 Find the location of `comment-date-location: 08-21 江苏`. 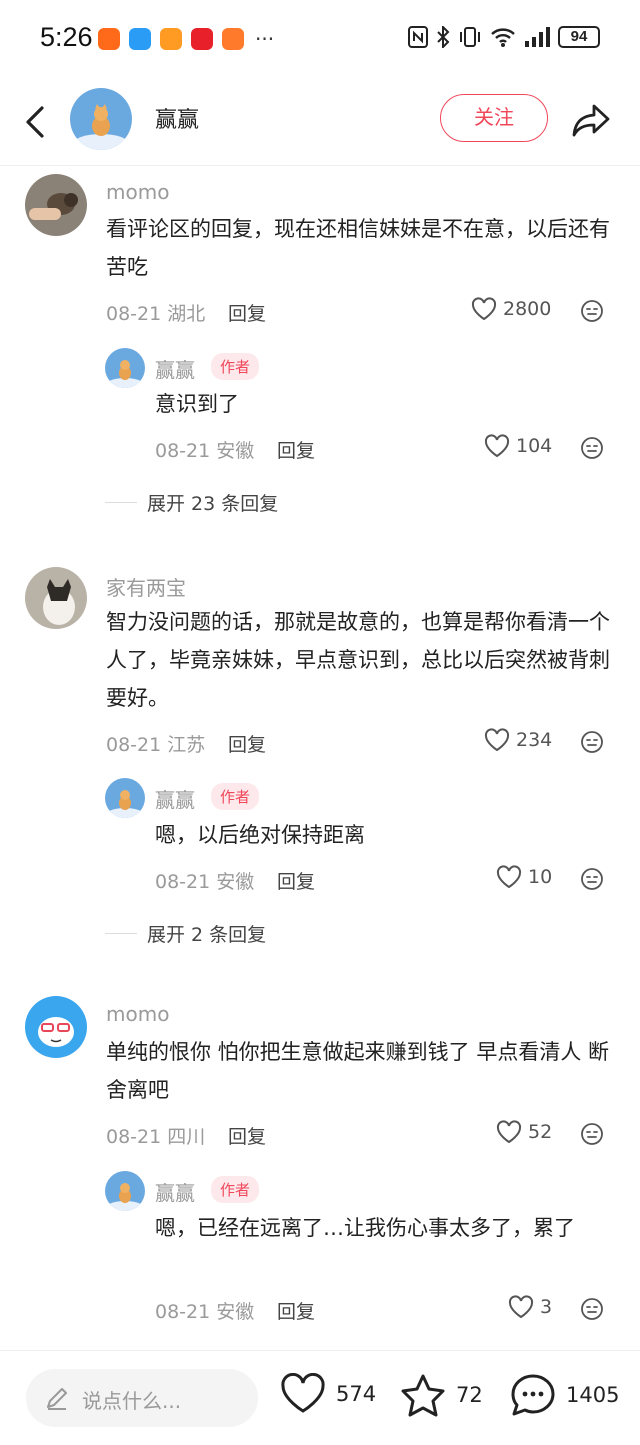

comment-date-location: 08-21 江苏 is located at coordinates (156, 745).